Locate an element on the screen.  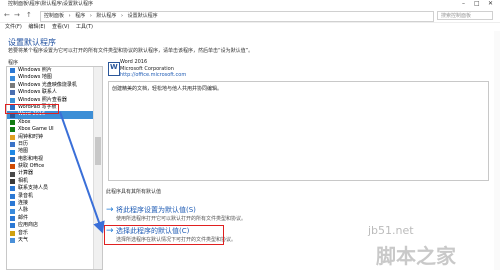
watermark-logo: 脚本之家 is located at coordinates (416, 256).